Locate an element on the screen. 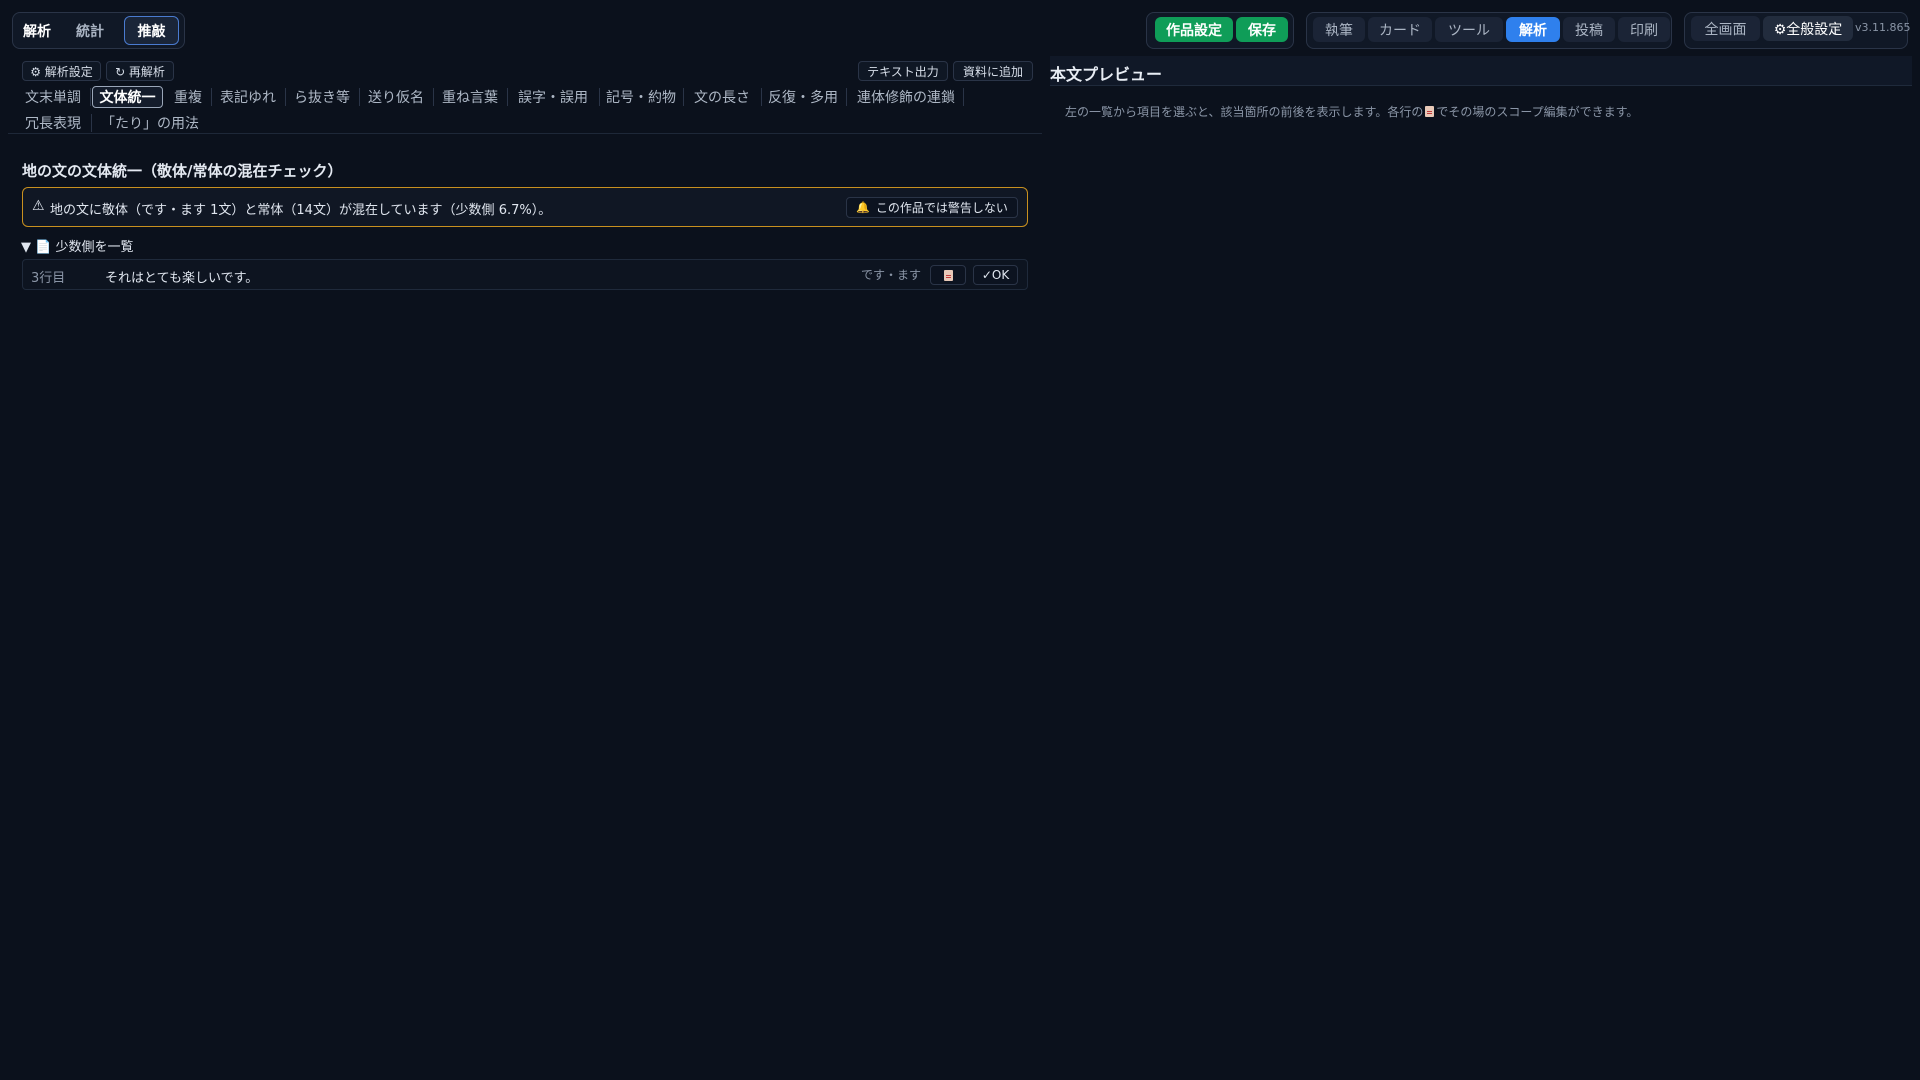 This screenshot has height=1080, width=1920. check-tab-ranuki: ら抜き等 is located at coordinates (322, 97).